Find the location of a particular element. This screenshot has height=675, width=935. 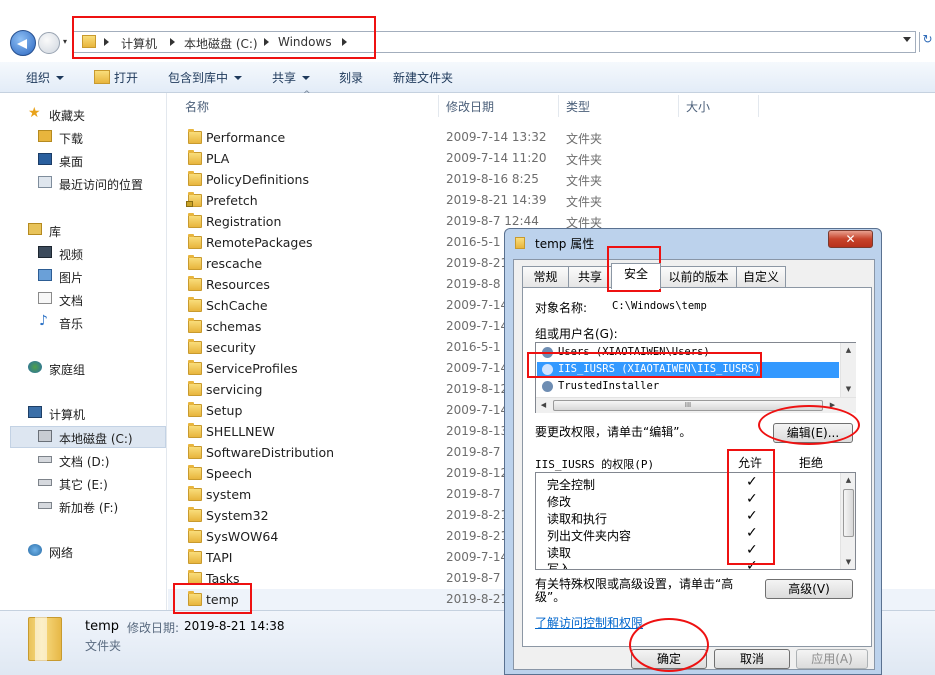

address-dropdown-icon is located at coordinates (907, 39).